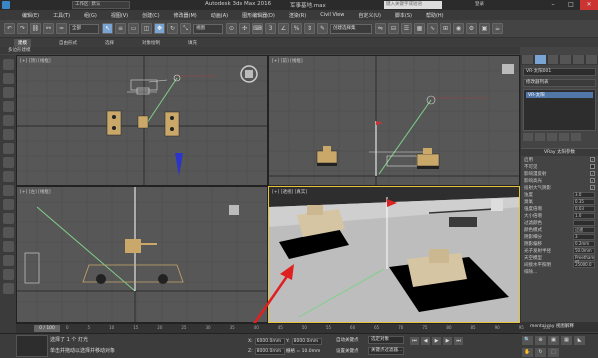 The image size is (598, 358). Describe the element at coordinates (260, 50) in the screenshot. I see `ribbon-subpanel: 多边形建模` at that location.